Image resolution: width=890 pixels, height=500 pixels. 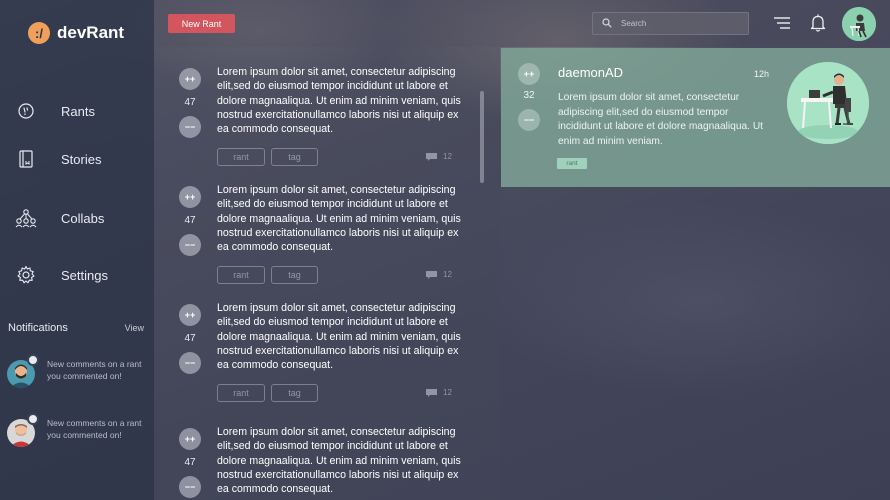 What do you see at coordinates (201, 23) in the screenshot?
I see `new-rant-button: New Rant` at bounding box center [201, 23].